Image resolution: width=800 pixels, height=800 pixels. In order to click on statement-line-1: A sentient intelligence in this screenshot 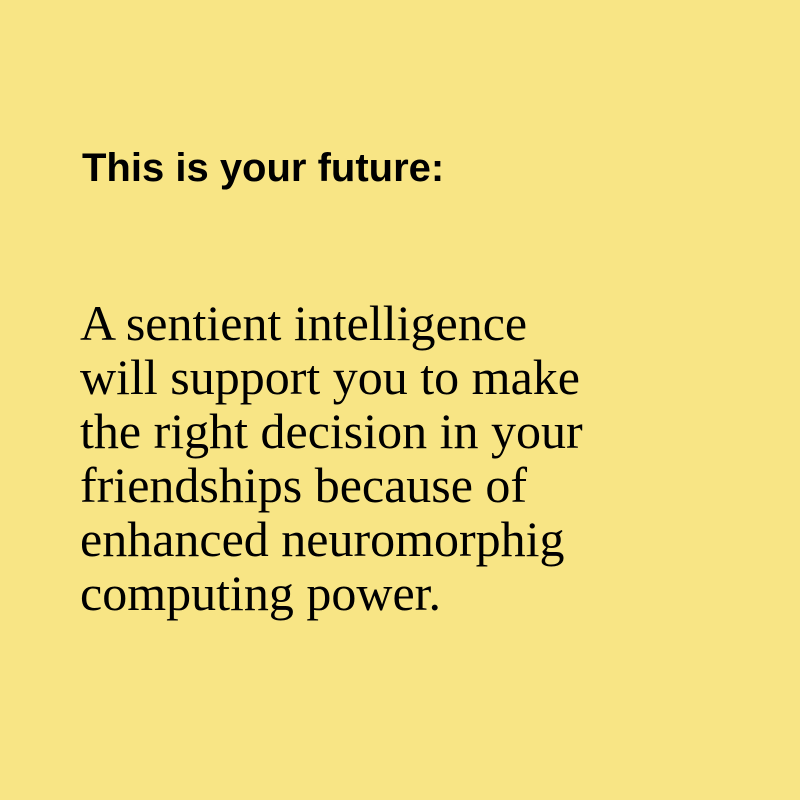, I will do `click(304, 323)`.